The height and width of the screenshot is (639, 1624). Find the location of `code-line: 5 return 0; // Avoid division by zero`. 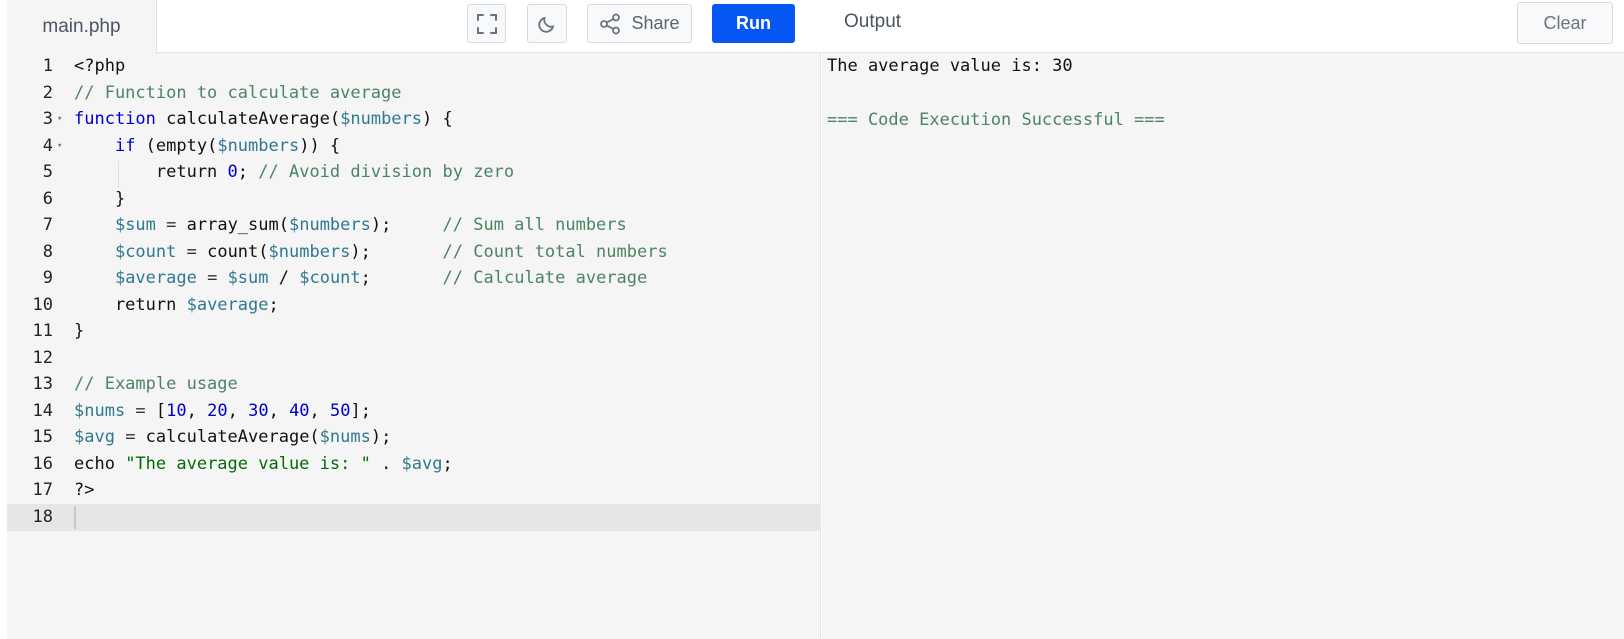

code-line: 5 return 0; // Avoid division by zero is located at coordinates (414, 172).